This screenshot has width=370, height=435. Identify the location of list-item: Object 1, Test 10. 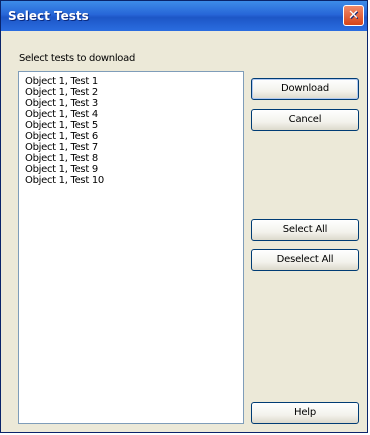
(134, 180).